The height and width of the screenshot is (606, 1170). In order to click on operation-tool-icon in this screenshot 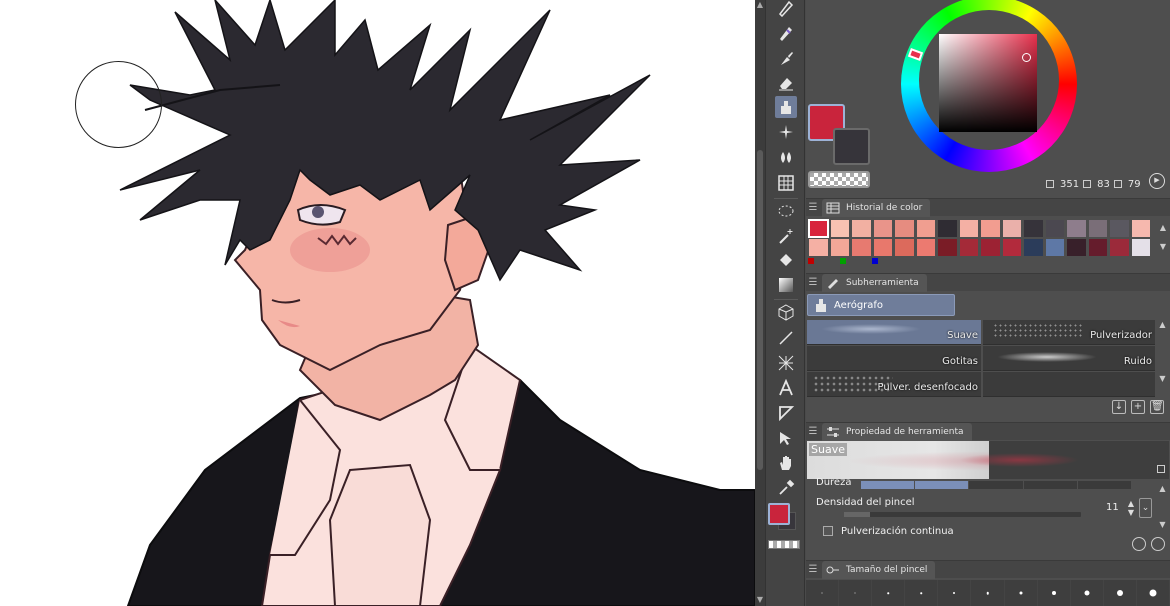, I will do `click(786, 438)`.